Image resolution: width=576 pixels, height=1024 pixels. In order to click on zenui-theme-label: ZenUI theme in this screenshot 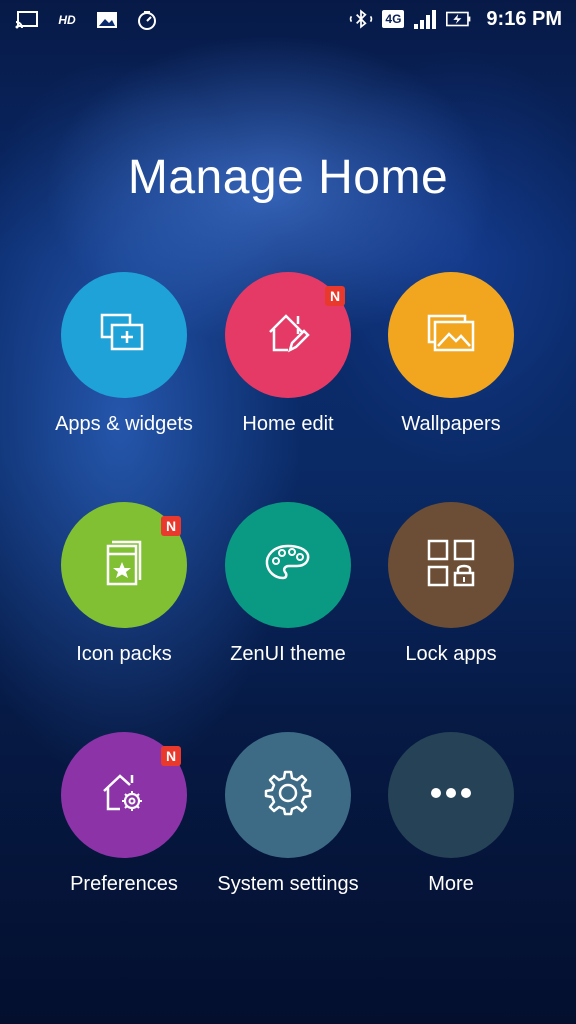, I will do `click(288, 654)`.